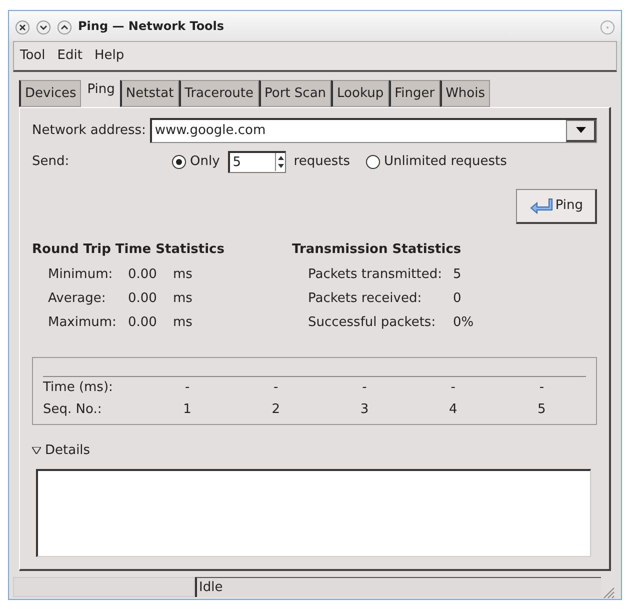 The width and height of the screenshot is (630, 612). What do you see at coordinates (36, 450) in the screenshot?
I see `expander-icon` at bounding box center [36, 450].